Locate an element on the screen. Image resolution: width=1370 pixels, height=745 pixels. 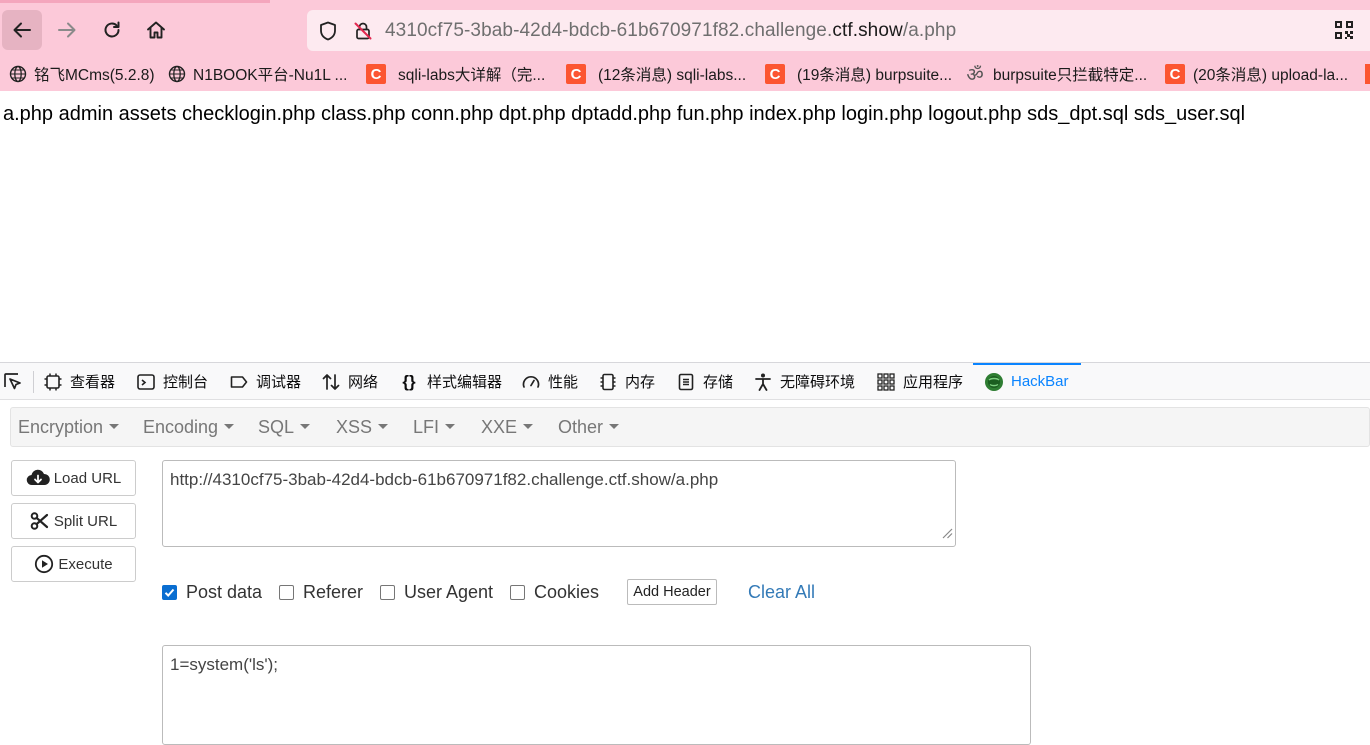
resize-grip-icon is located at coordinates (946, 534).